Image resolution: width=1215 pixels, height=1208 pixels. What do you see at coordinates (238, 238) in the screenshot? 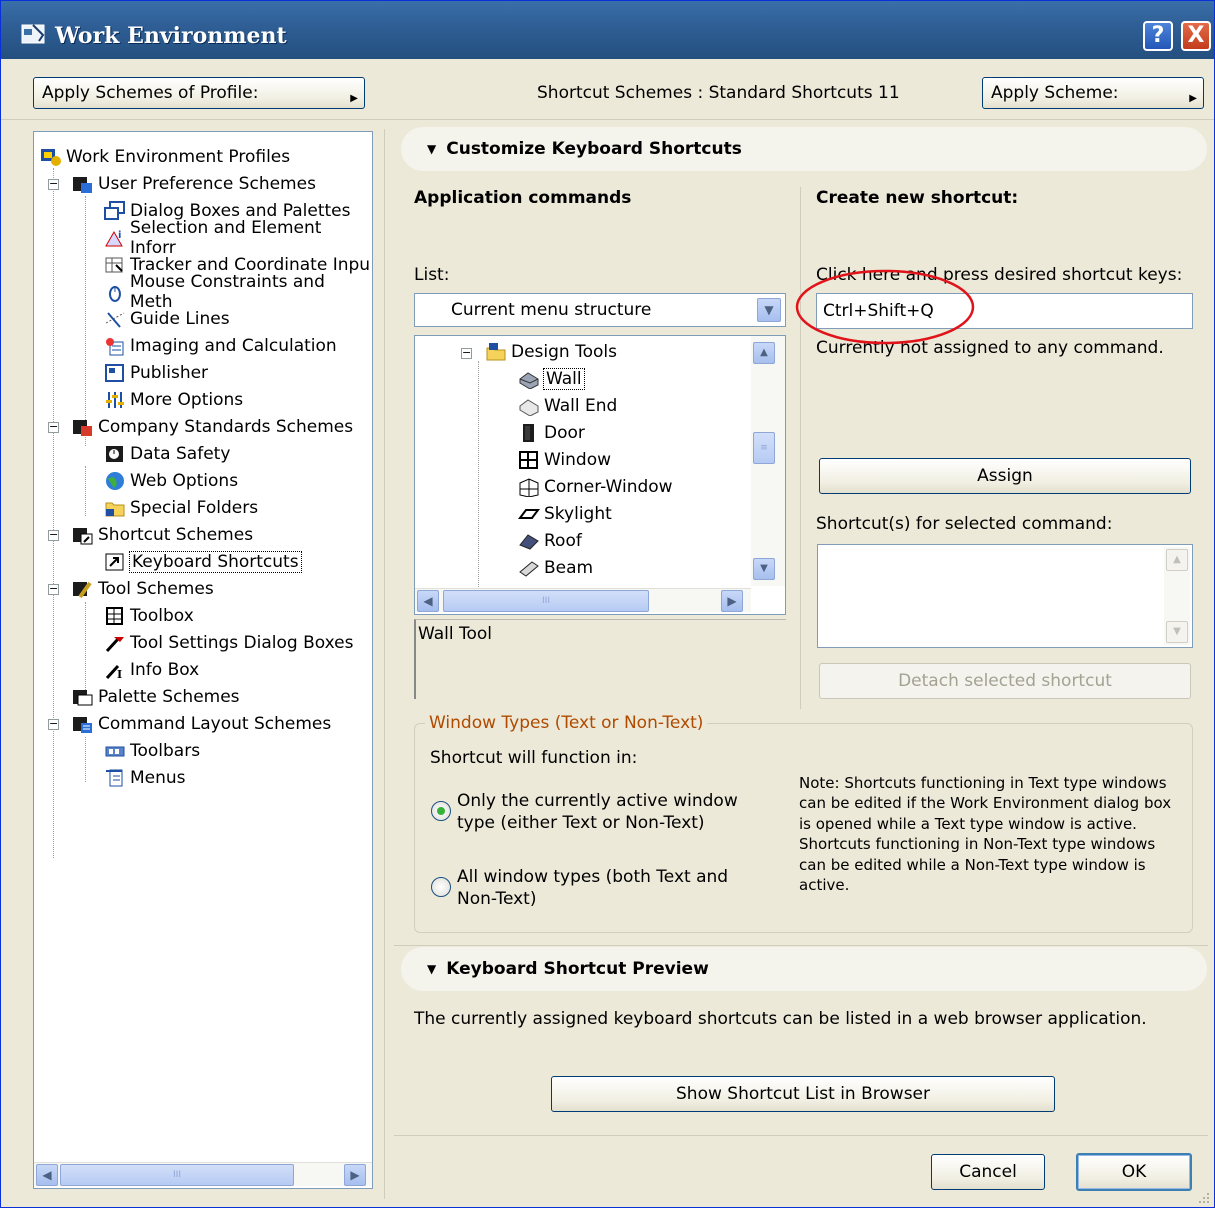
I see `tree-item-selection-info: i Selection and Element Inforr` at bounding box center [238, 238].